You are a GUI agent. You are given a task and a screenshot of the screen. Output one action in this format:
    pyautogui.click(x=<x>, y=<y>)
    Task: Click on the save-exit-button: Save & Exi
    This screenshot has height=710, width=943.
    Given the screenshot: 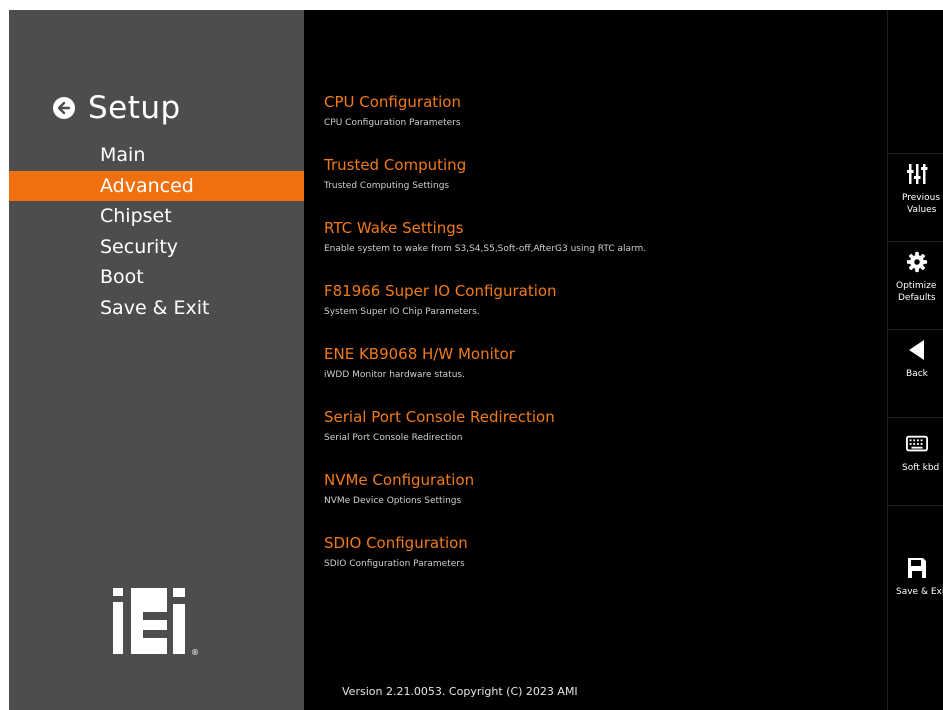 What is the action you would take?
    pyautogui.click(x=915, y=565)
    